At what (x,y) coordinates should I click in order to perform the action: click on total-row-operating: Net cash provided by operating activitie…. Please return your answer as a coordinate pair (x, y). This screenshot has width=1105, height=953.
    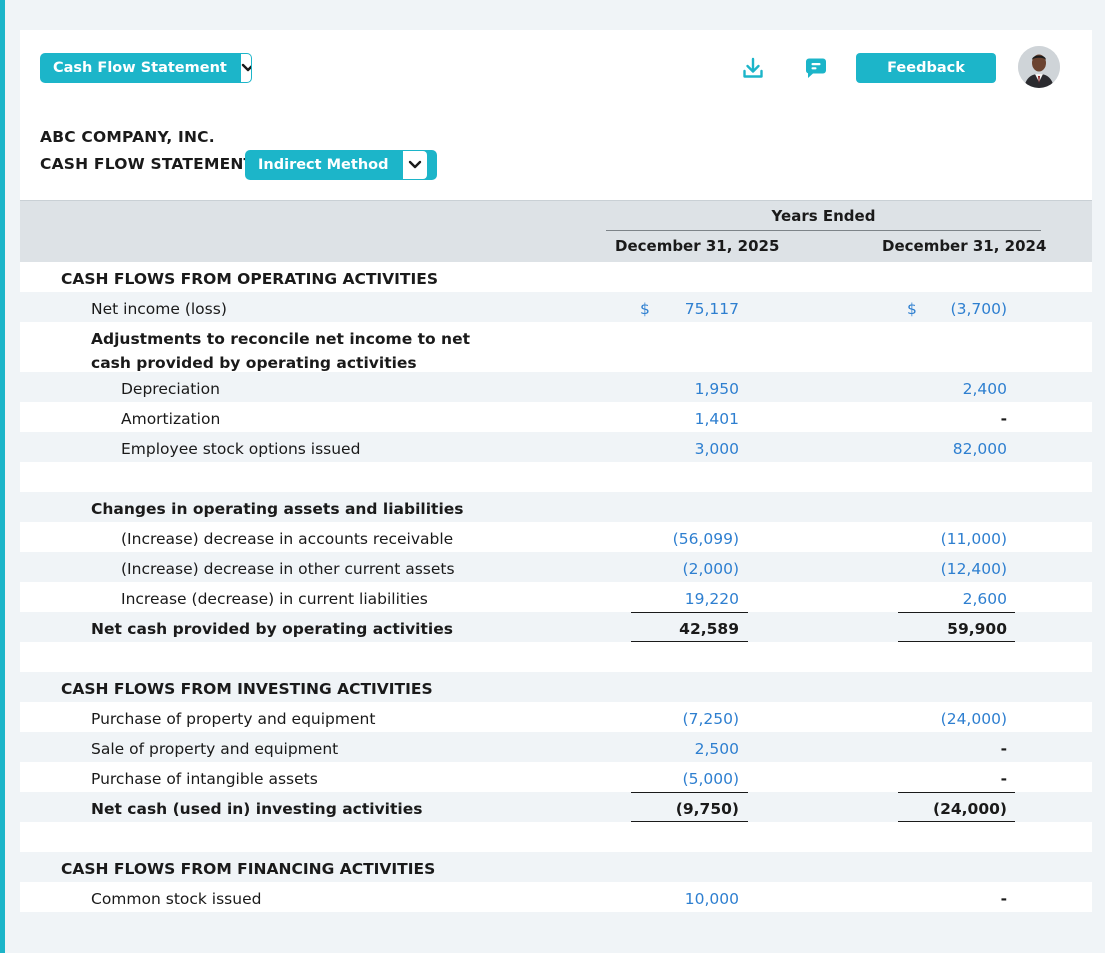
    Looking at the image, I should click on (556, 627).